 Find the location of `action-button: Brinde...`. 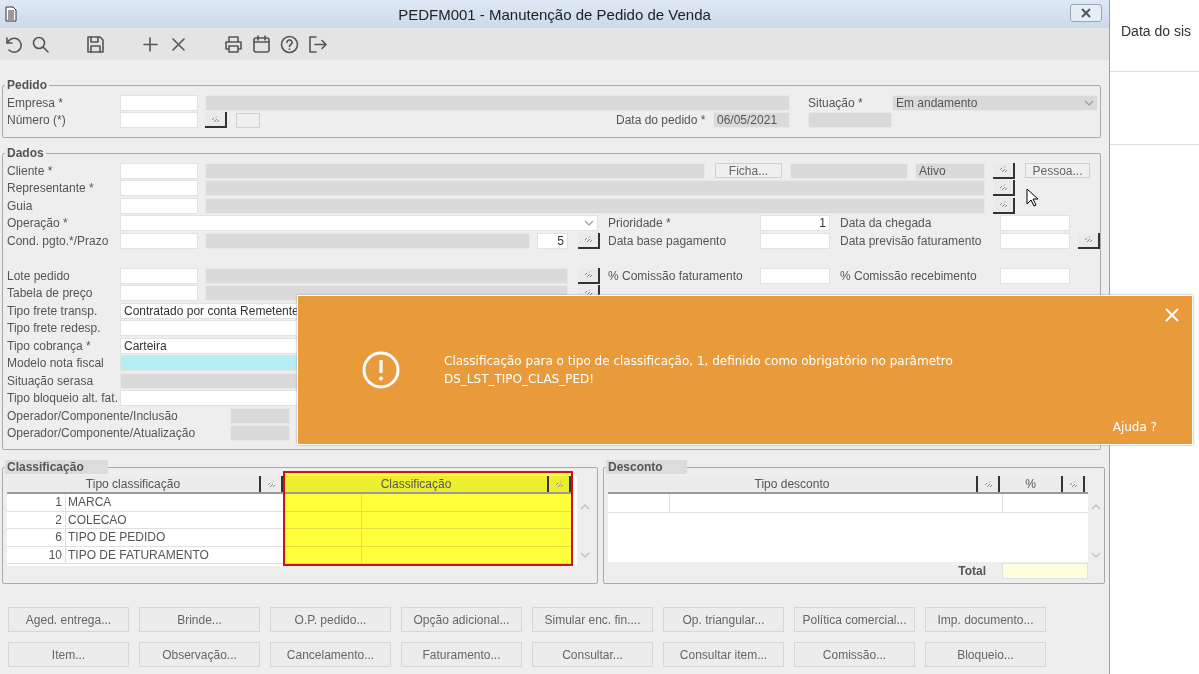

action-button: Brinde... is located at coordinates (199, 619).